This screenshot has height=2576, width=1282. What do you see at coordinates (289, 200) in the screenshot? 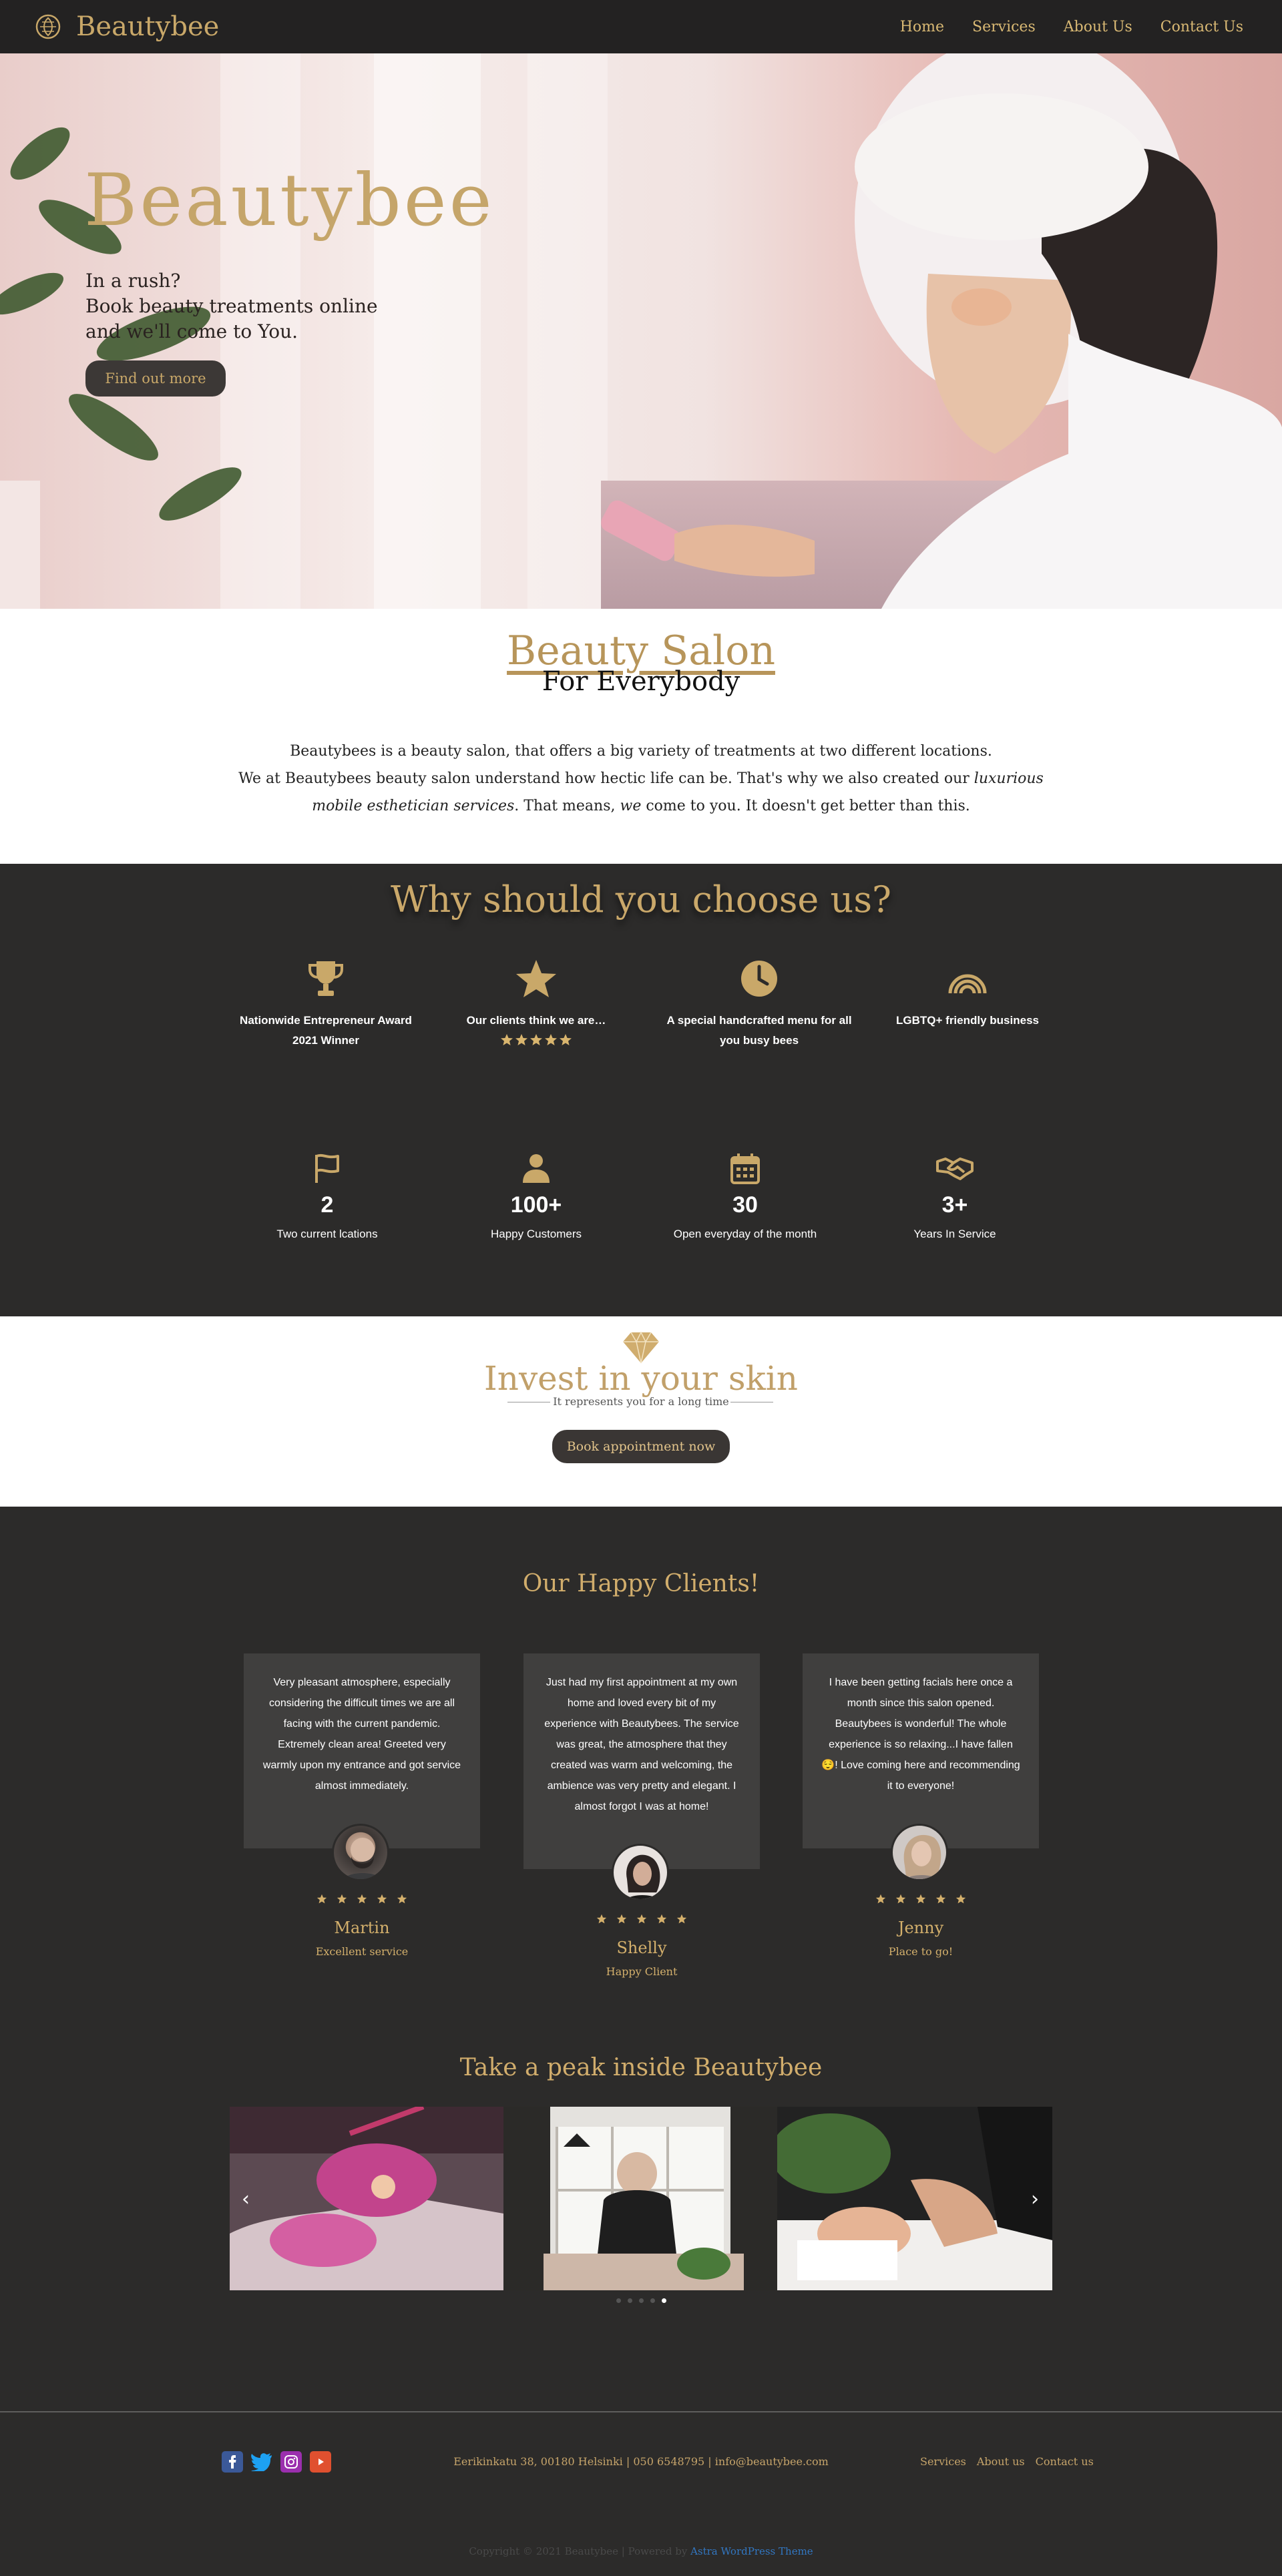
I see `hero-title: Beautybee` at bounding box center [289, 200].